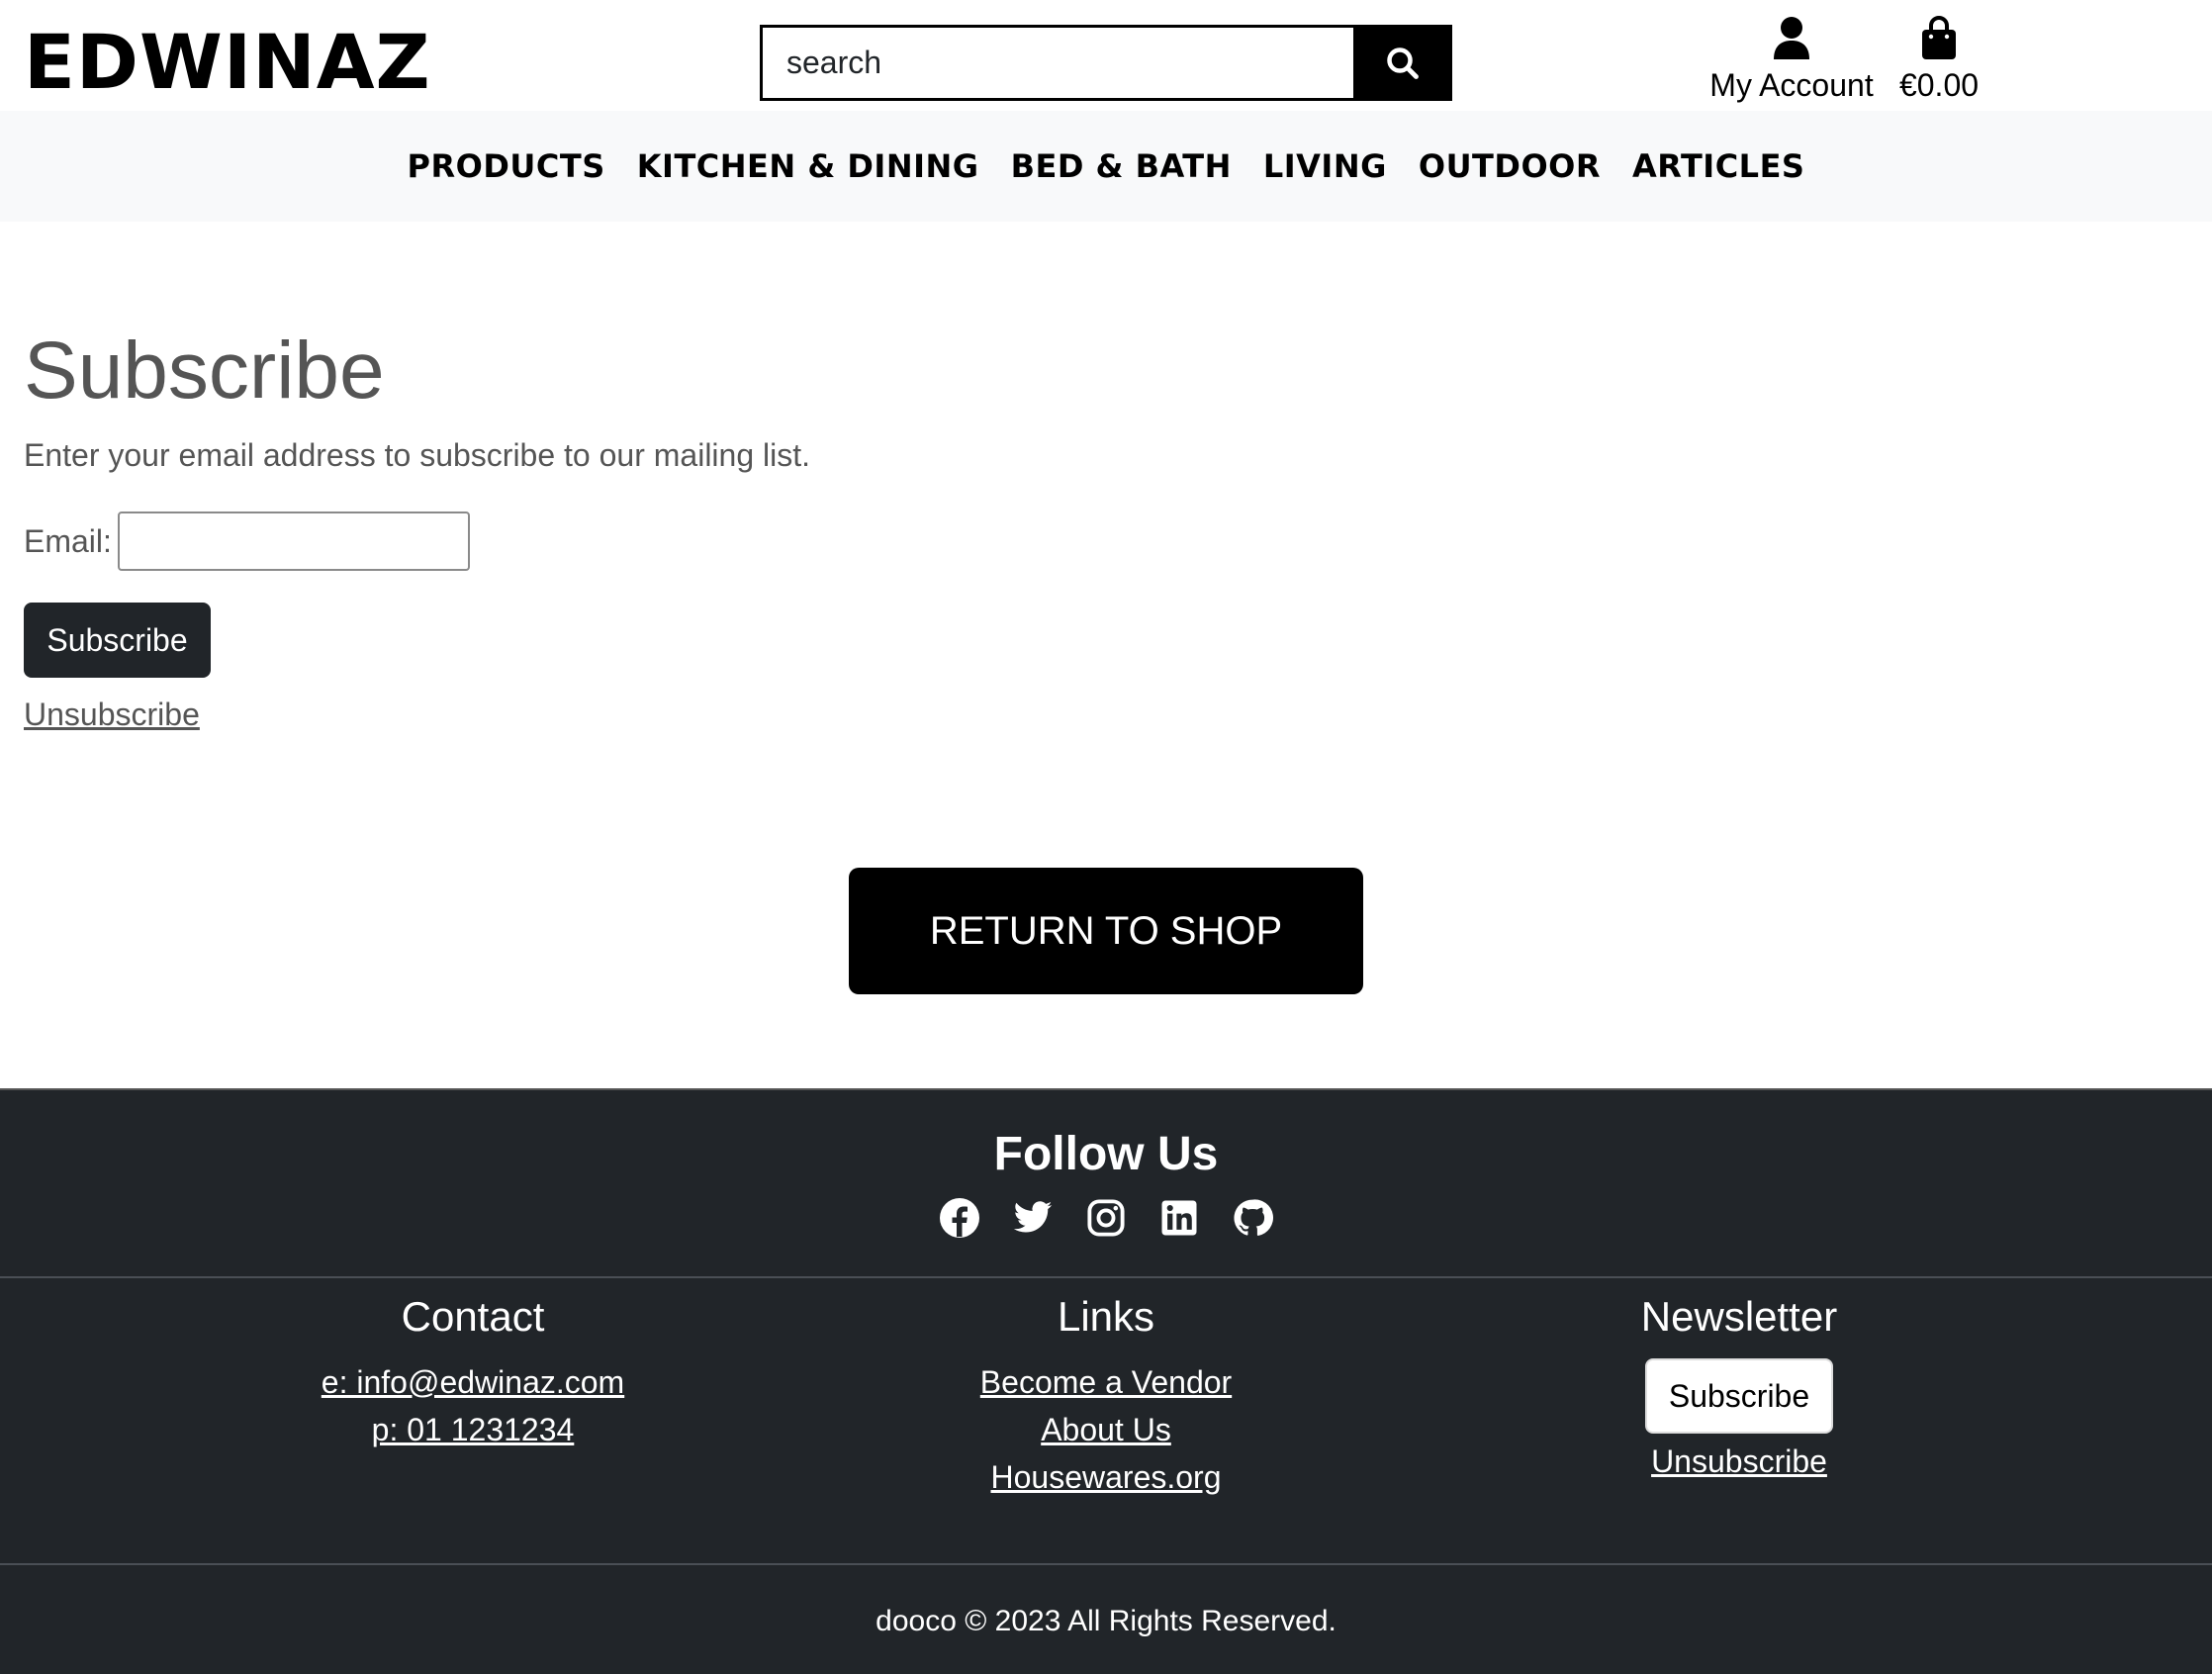 Image resolution: width=2212 pixels, height=1674 pixels. What do you see at coordinates (1106, 1429) in the screenshot?
I see `about-us-link: About Us` at bounding box center [1106, 1429].